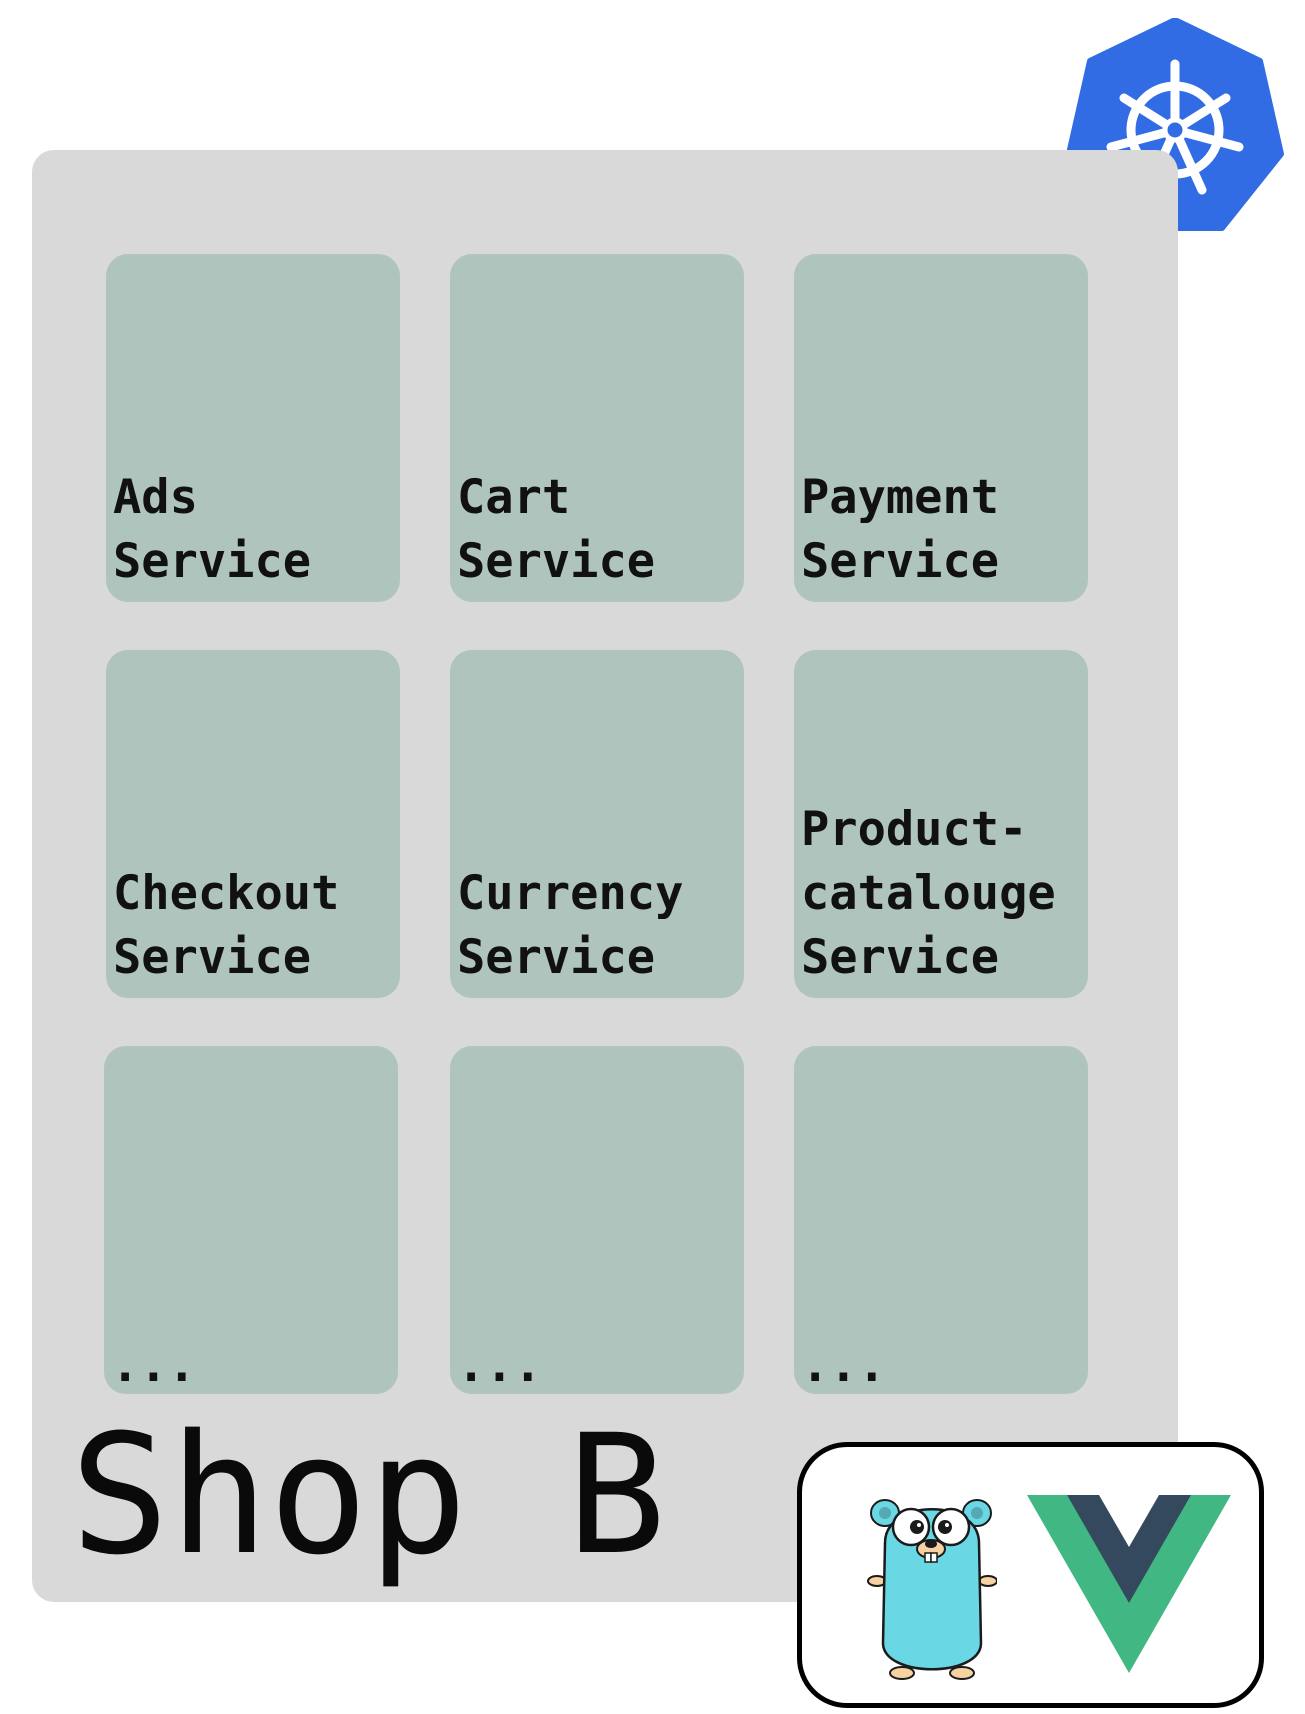 The image size is (1305, 1714). What do you see at coordinates (253, 428) in the screenshot?
I see `ads-service-box: Ads Service` at bounding box center [253, 428].